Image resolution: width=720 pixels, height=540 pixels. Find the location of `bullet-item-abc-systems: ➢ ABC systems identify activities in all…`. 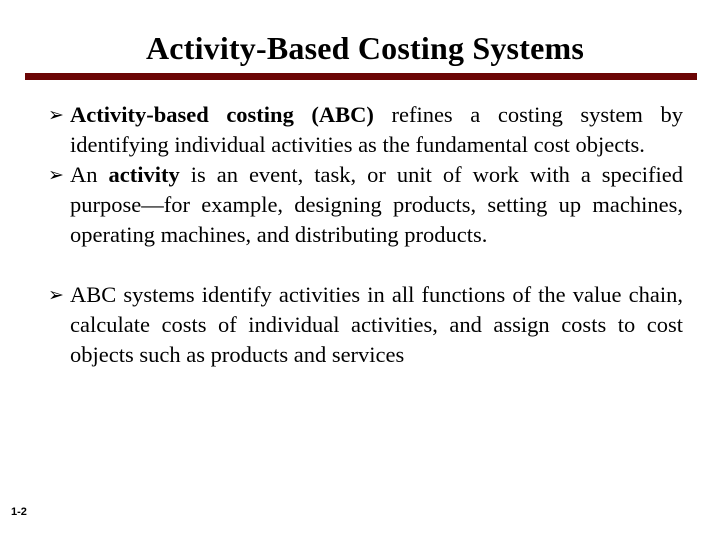

bullet-item-abc-systems: ➢ ABC systems identify activities in all… is located at coordinates (365, 325).